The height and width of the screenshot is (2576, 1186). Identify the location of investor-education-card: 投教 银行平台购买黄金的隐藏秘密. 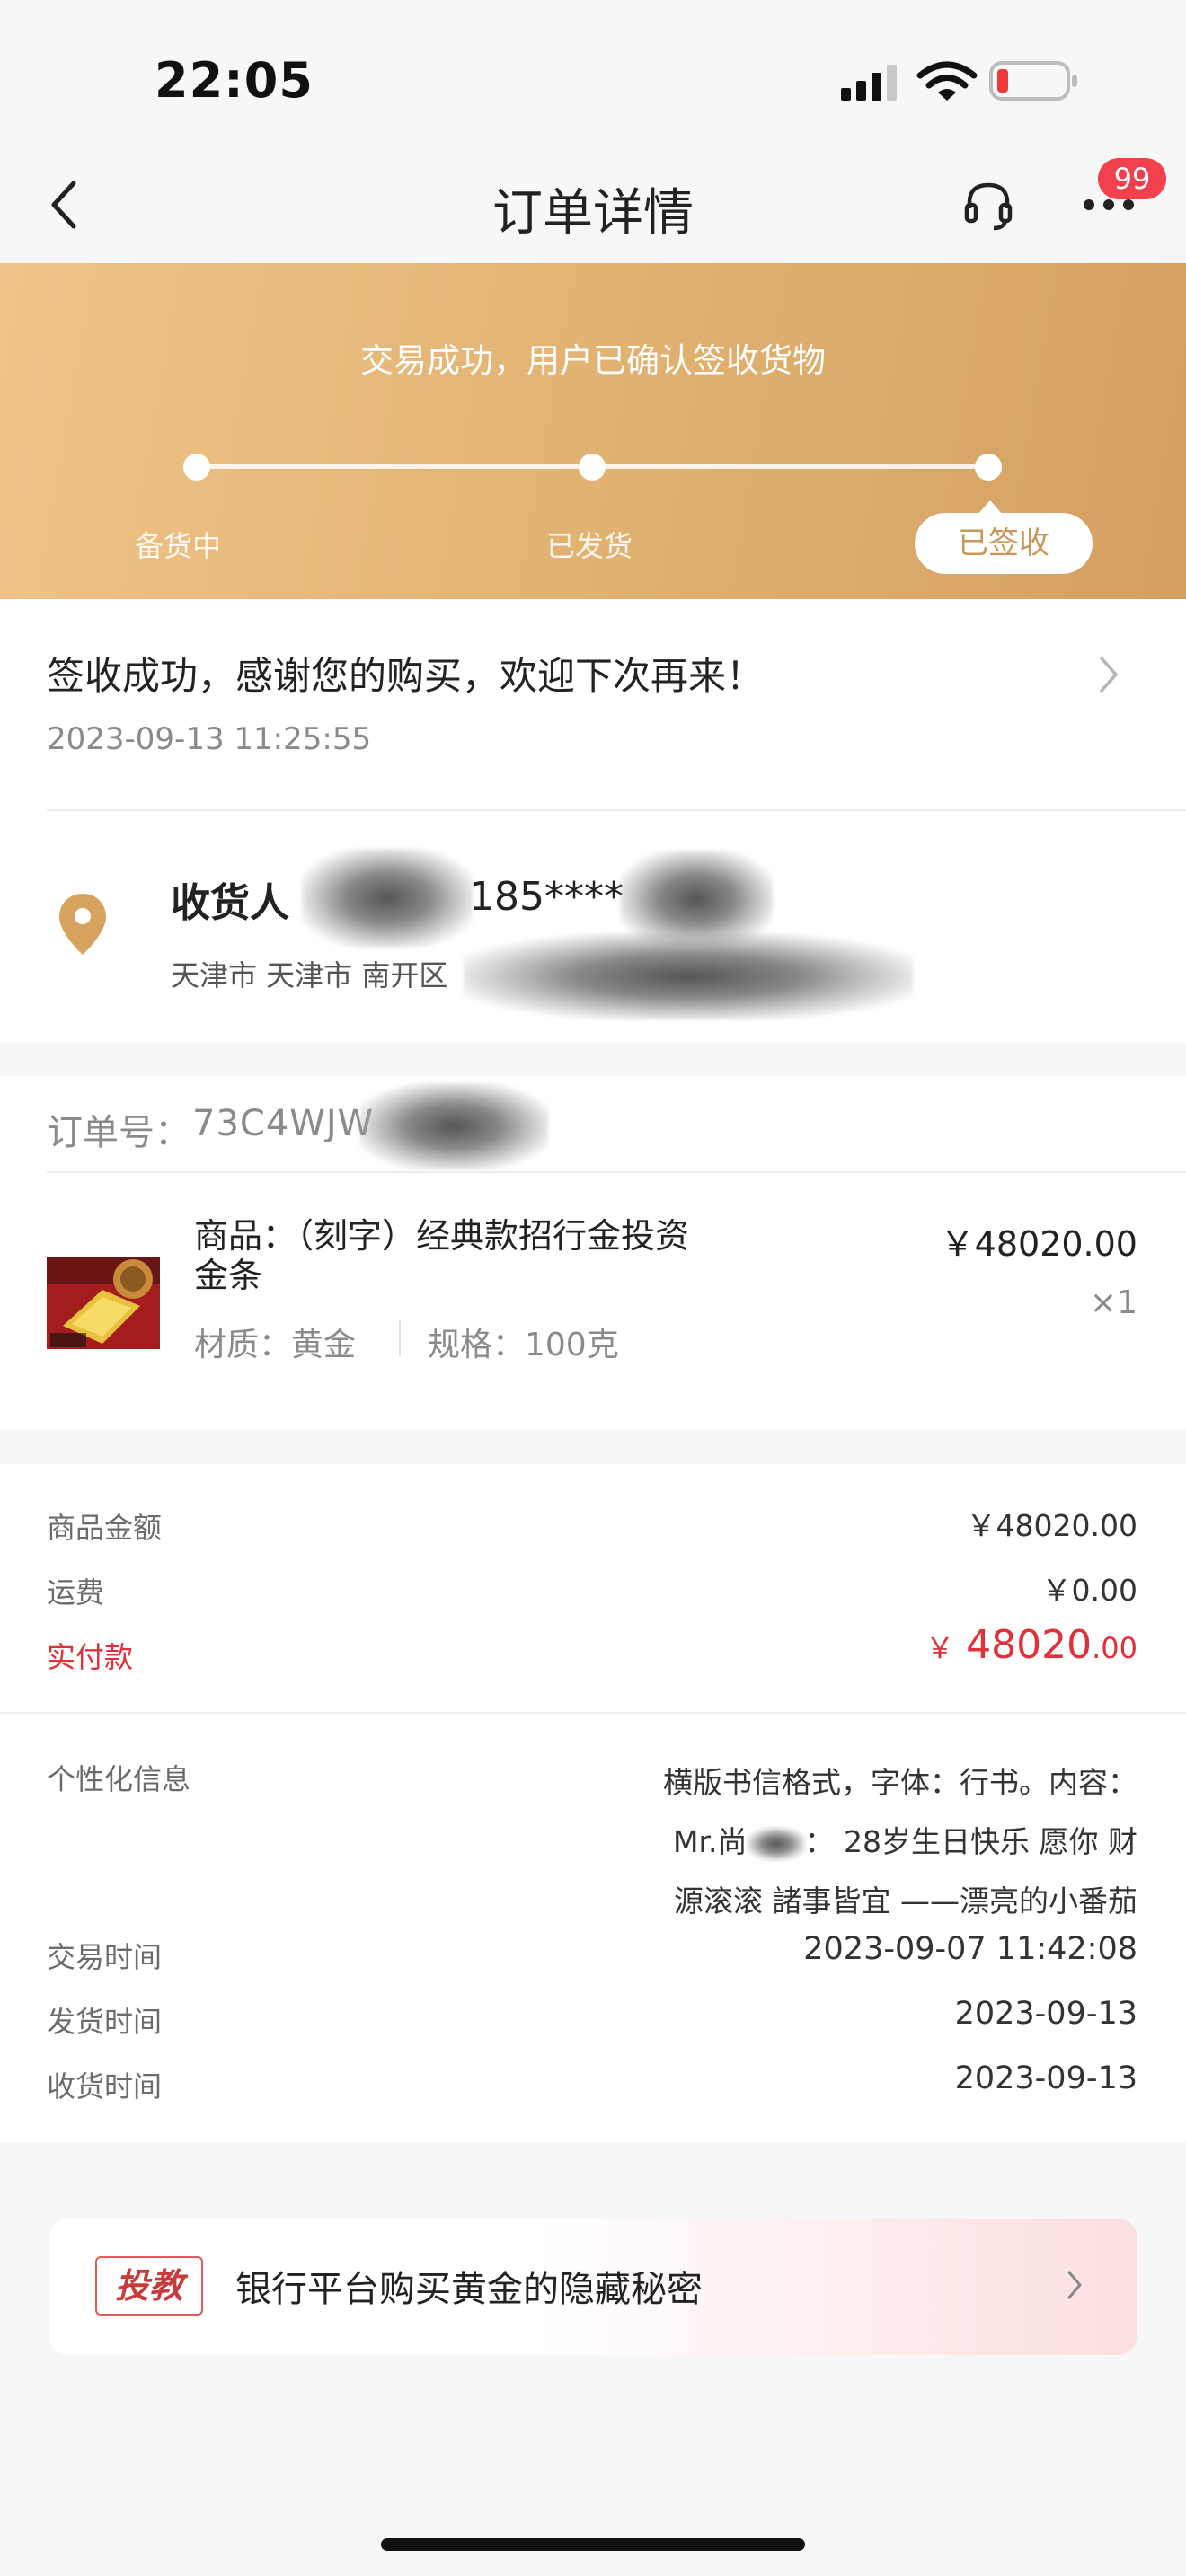
(593, 2287).